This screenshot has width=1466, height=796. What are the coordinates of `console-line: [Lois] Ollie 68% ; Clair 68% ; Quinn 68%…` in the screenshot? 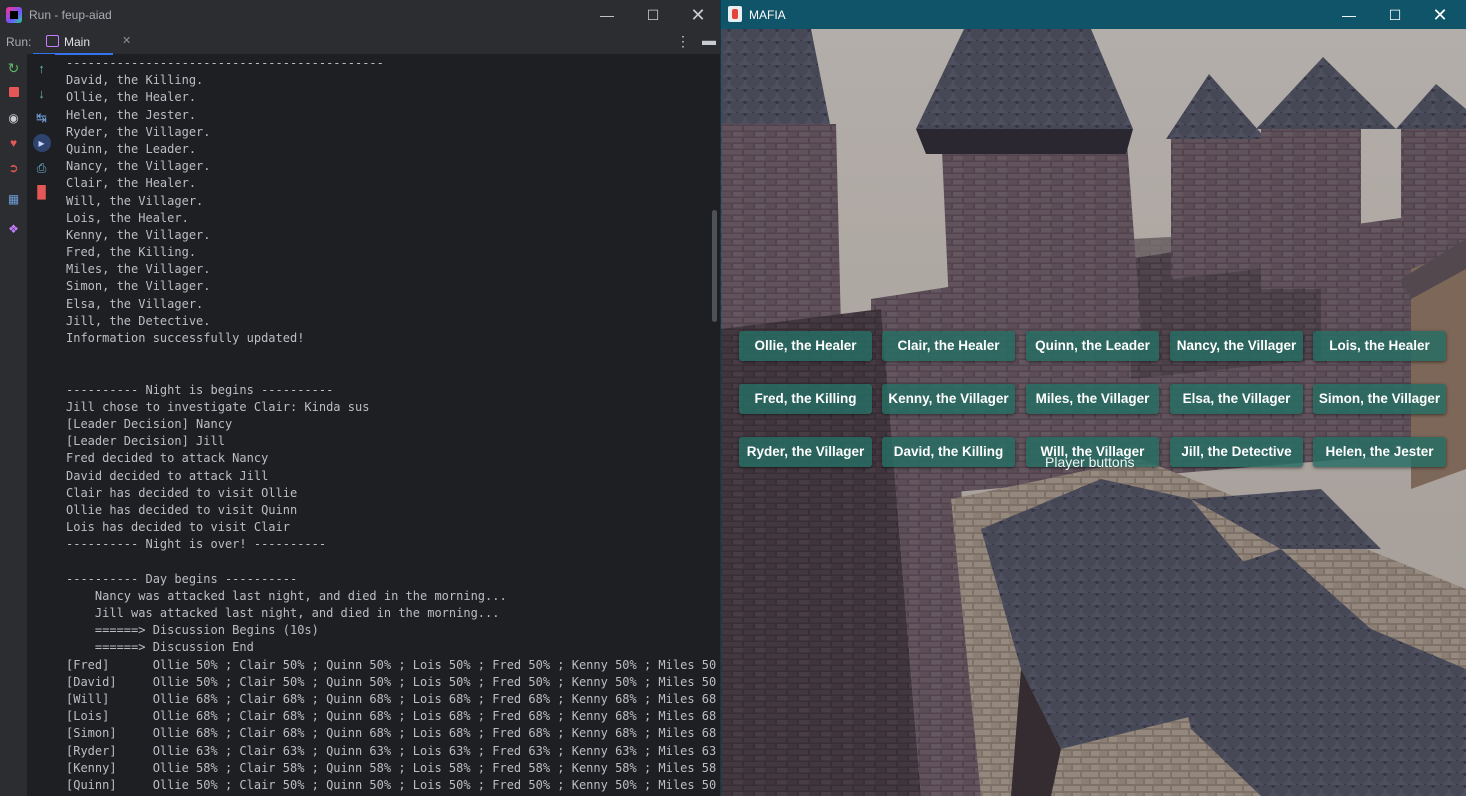 It's located at (391, 716).